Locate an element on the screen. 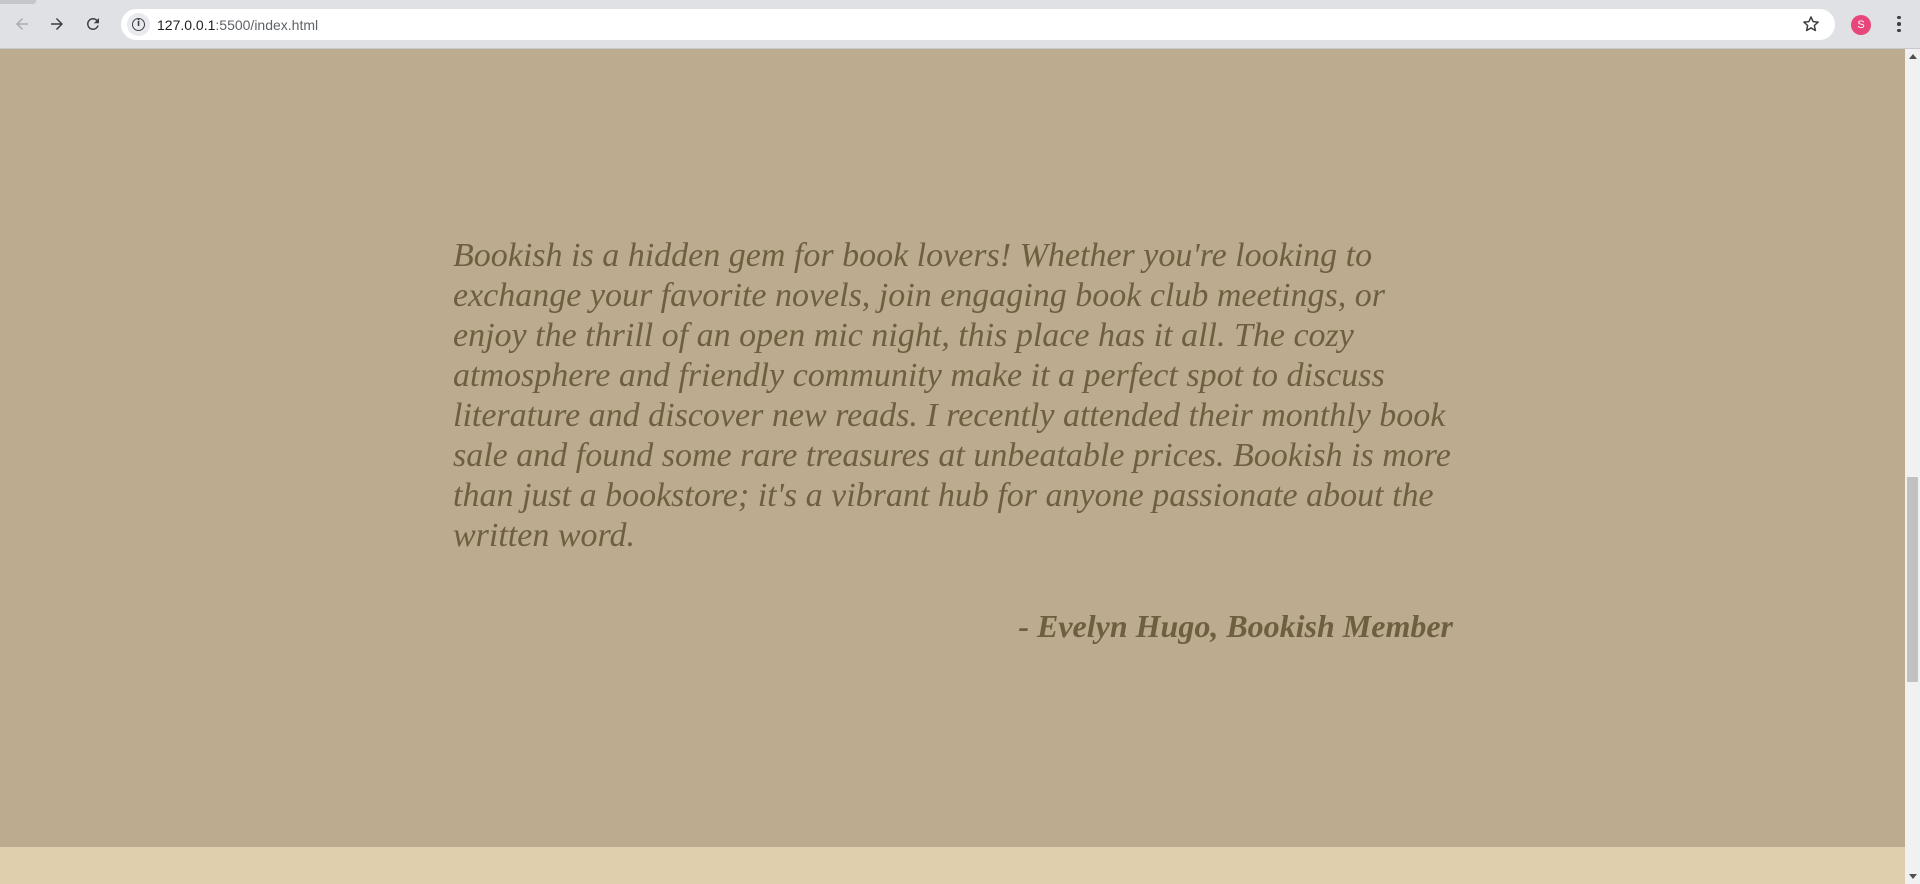  arrow-left-icon is located at coordinates (22, 24).